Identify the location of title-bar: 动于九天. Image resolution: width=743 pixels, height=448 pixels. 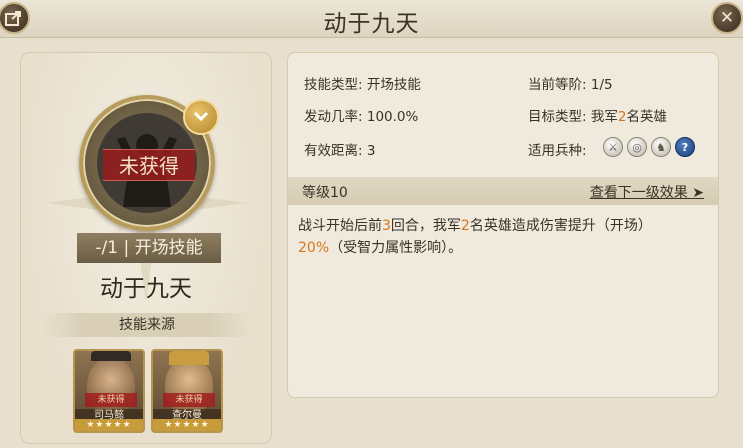
(371, 19).